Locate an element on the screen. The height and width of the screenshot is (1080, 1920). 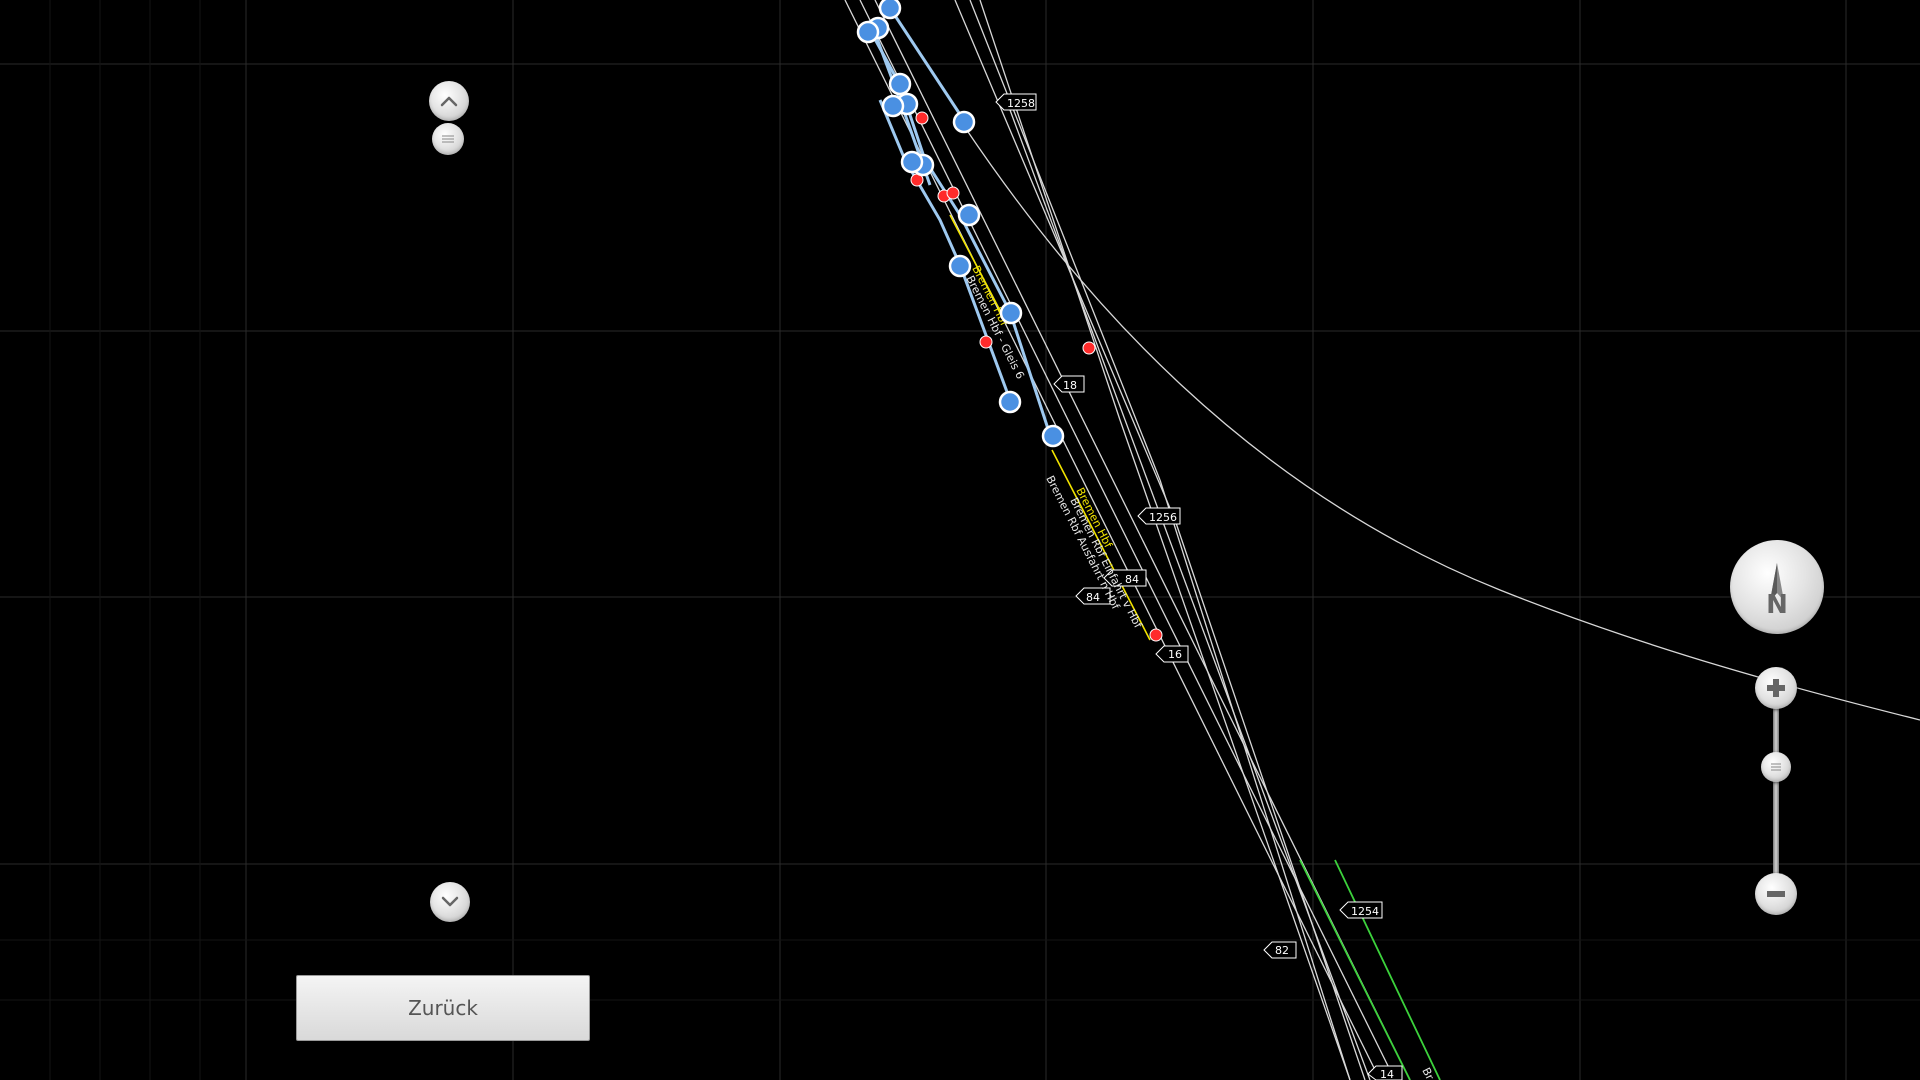
km-marker-label: 16 is located at coordinates (1175, 654).